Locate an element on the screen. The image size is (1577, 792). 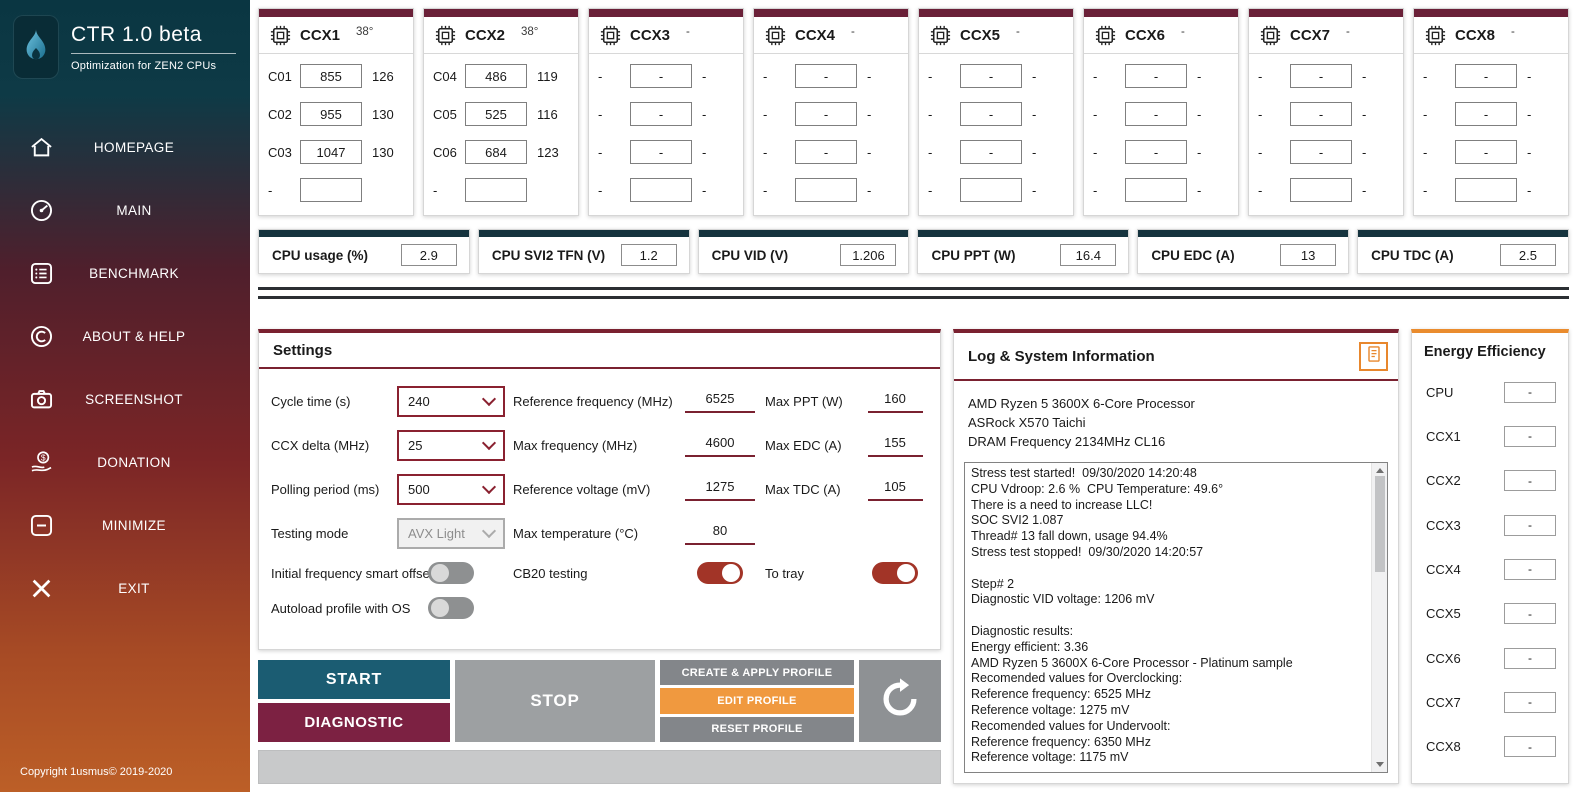
stat-label: CPU usage (%) is located at coordinates (320, 255).